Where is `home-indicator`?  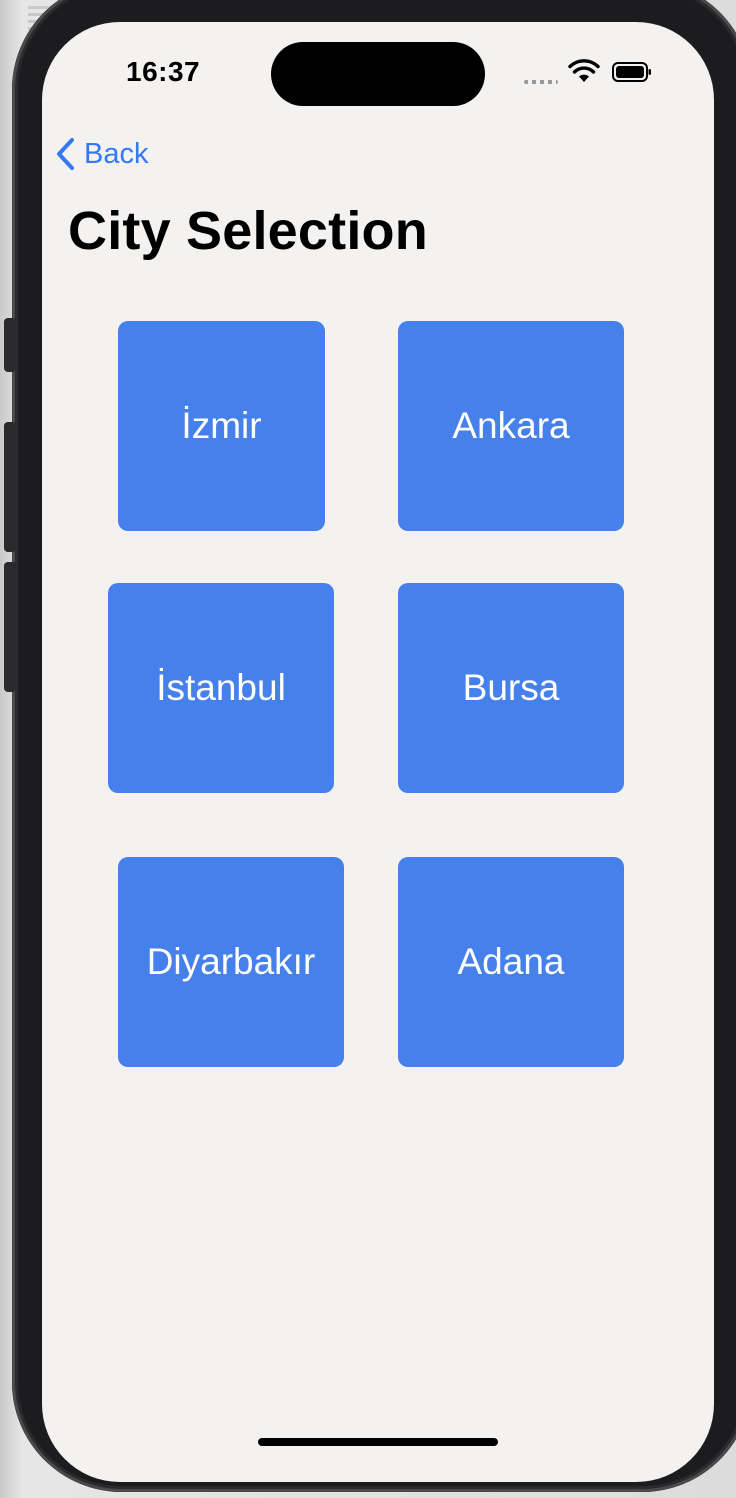
home-indicator is located at coordinates (378, 1442).